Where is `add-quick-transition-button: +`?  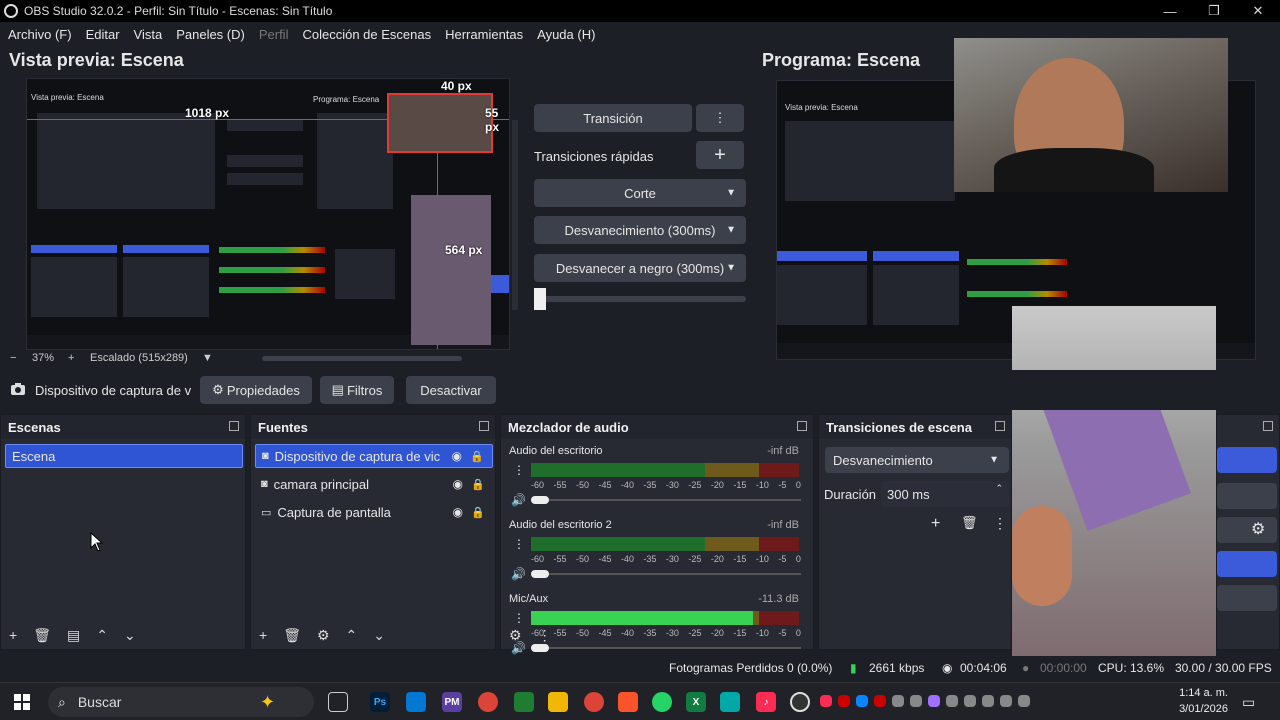 add-quick-transition-button: + is located at coordinates (720, 155).